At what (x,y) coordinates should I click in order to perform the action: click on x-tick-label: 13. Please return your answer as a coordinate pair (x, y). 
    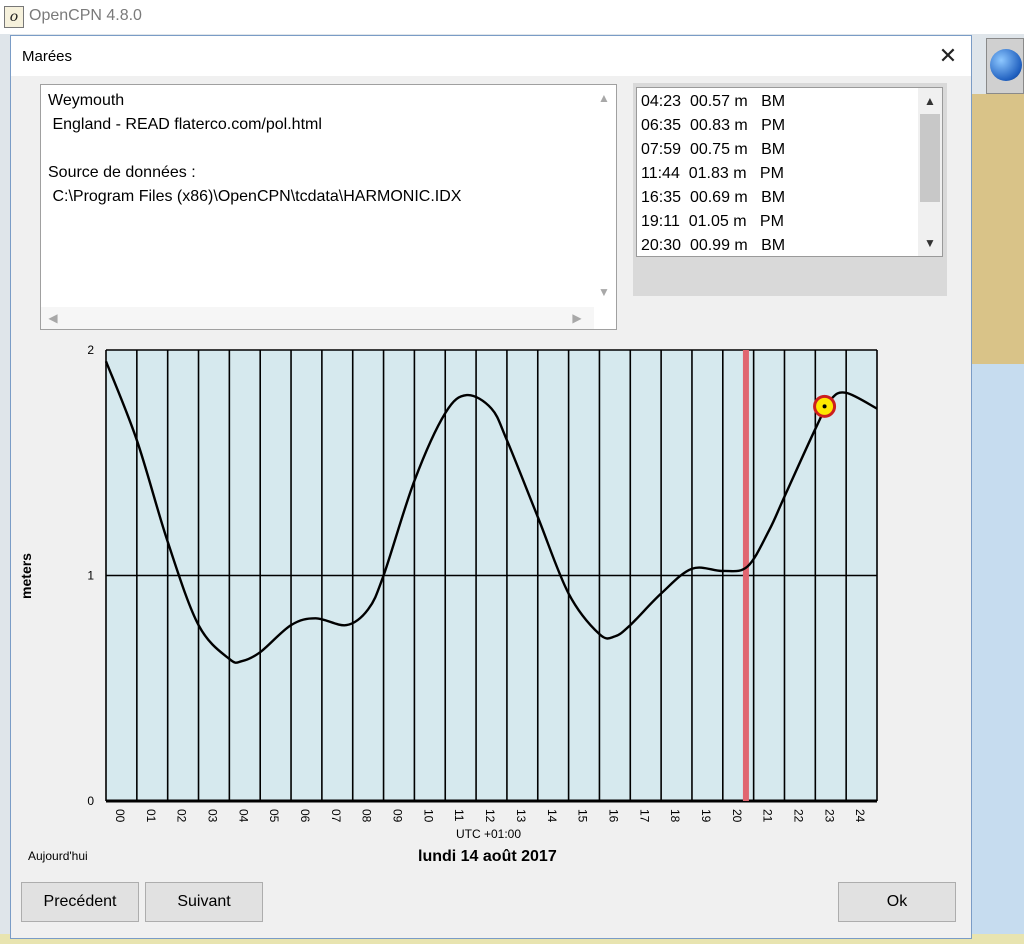
    Looking at the image, I should click on (521, 816).